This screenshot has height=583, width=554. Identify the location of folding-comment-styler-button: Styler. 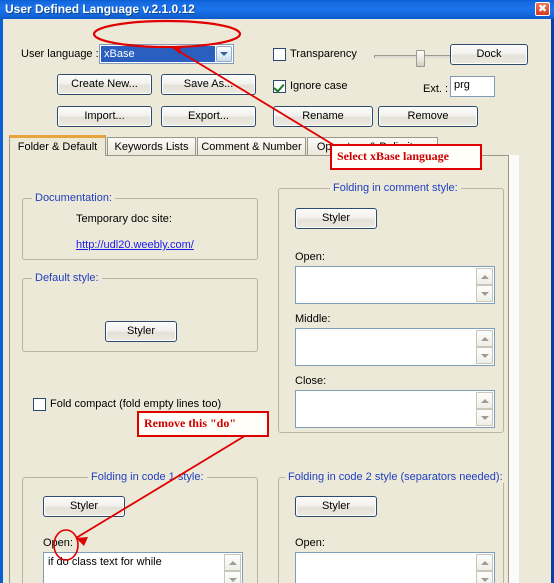
(336, 218).